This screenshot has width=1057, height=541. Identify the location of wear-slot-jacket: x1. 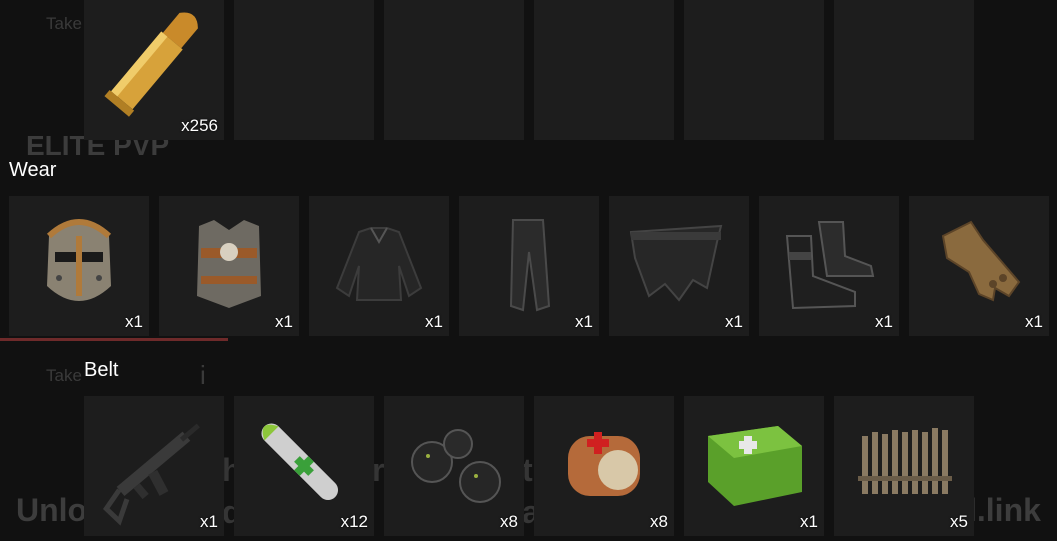
(379, 266).